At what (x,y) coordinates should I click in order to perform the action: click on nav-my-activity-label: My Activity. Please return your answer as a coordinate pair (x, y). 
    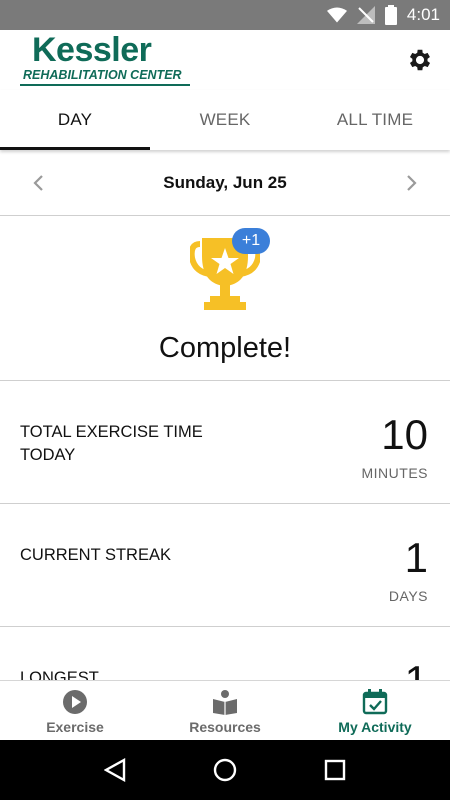
    Looking at the image, I should click on (375, 727).